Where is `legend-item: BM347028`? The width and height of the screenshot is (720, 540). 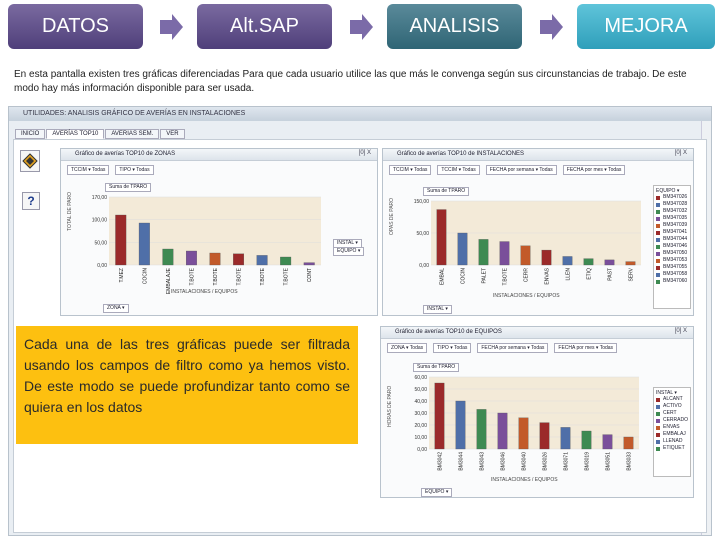 legend-item: BM347028 is located at coordinates (672, 204).